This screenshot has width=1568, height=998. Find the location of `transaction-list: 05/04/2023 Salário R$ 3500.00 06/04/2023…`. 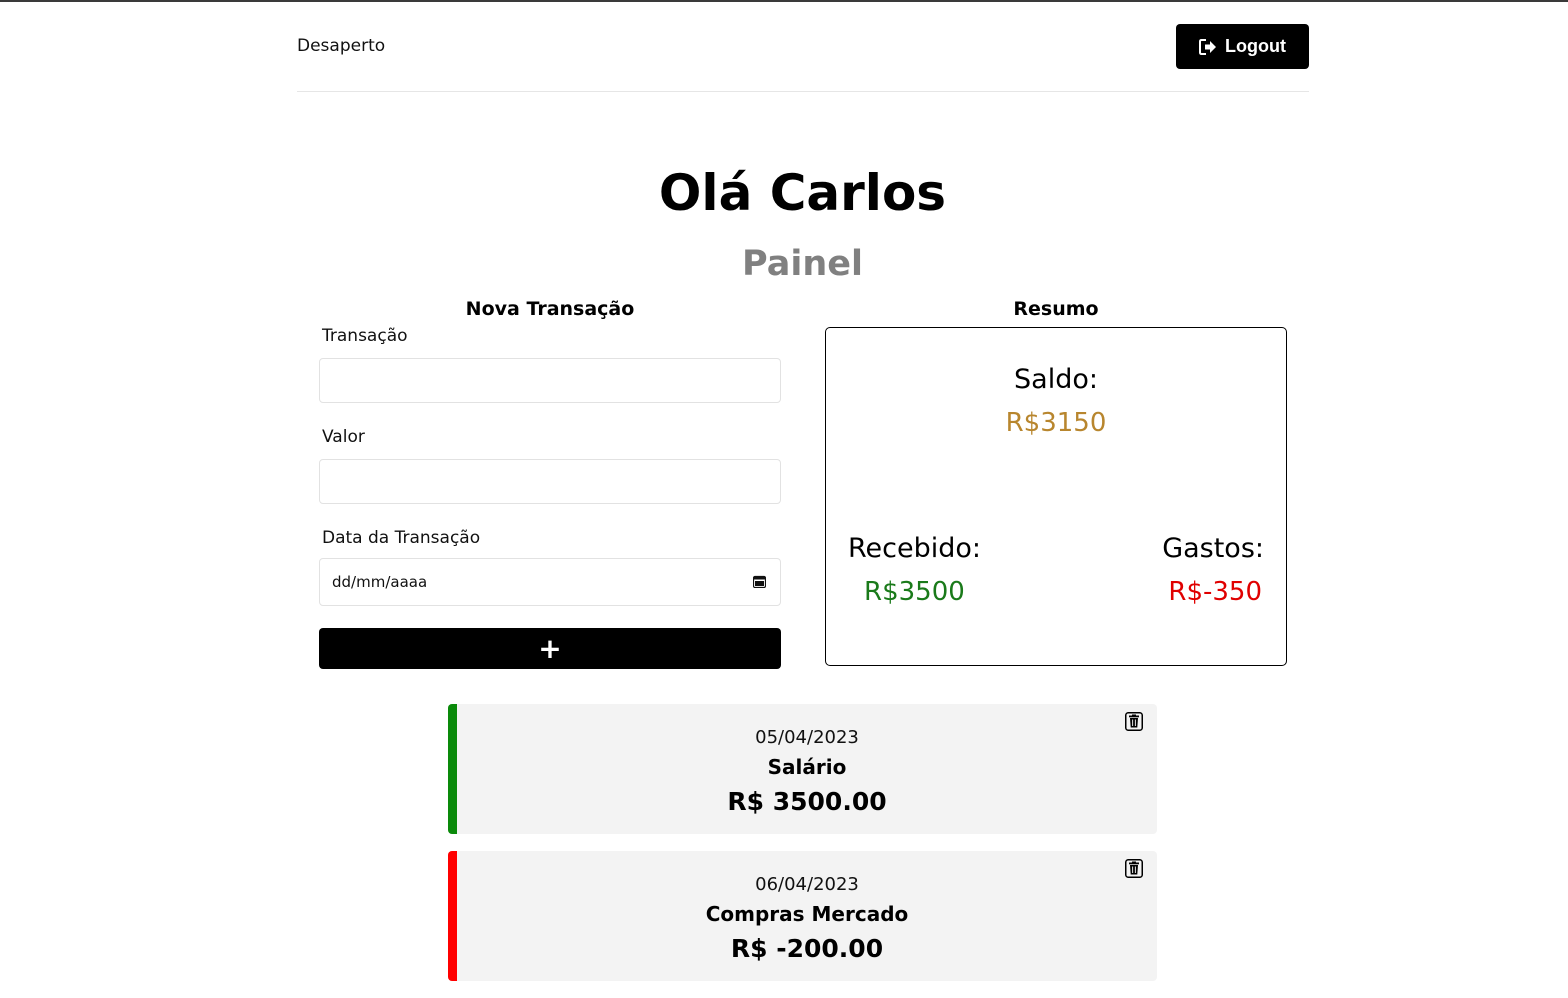

transaction-list: 05/04/2023 Salário R$ 3500.00 06/04/2023… is located at coordinates (802, 851).